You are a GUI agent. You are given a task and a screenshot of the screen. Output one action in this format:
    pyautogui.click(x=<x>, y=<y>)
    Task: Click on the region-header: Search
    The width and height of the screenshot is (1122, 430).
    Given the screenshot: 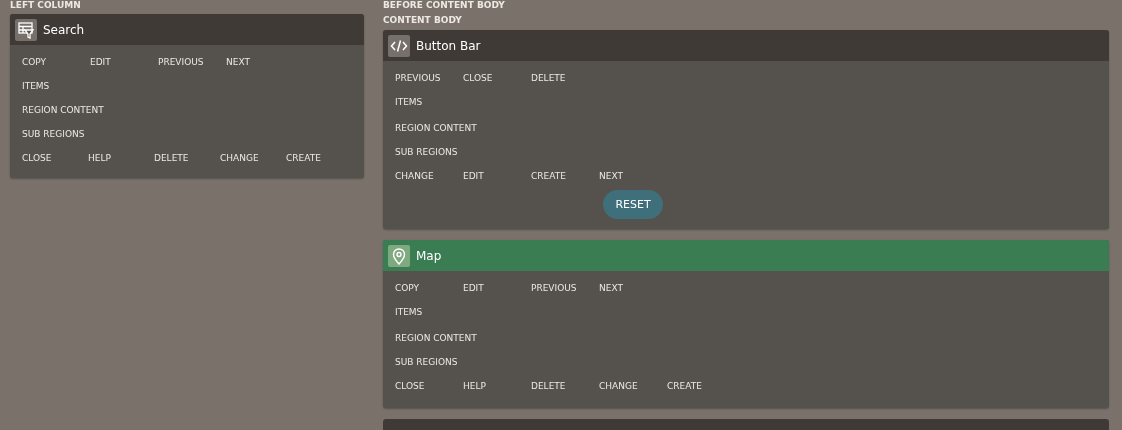 What is the action you would take?
    pyautogui.click(x=187, y=29)
    